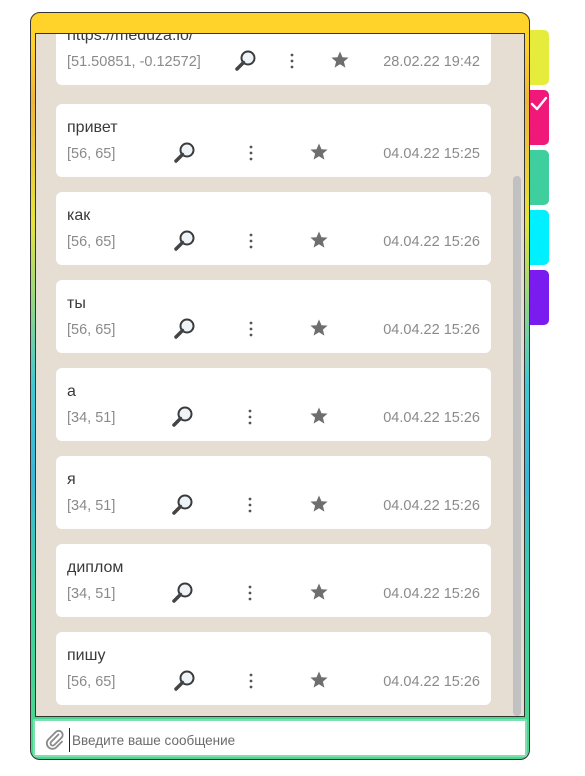 The width and height of the screenshot is (585, 776). I want to click on message-text: https://meduza.io/, so click(130, 39).